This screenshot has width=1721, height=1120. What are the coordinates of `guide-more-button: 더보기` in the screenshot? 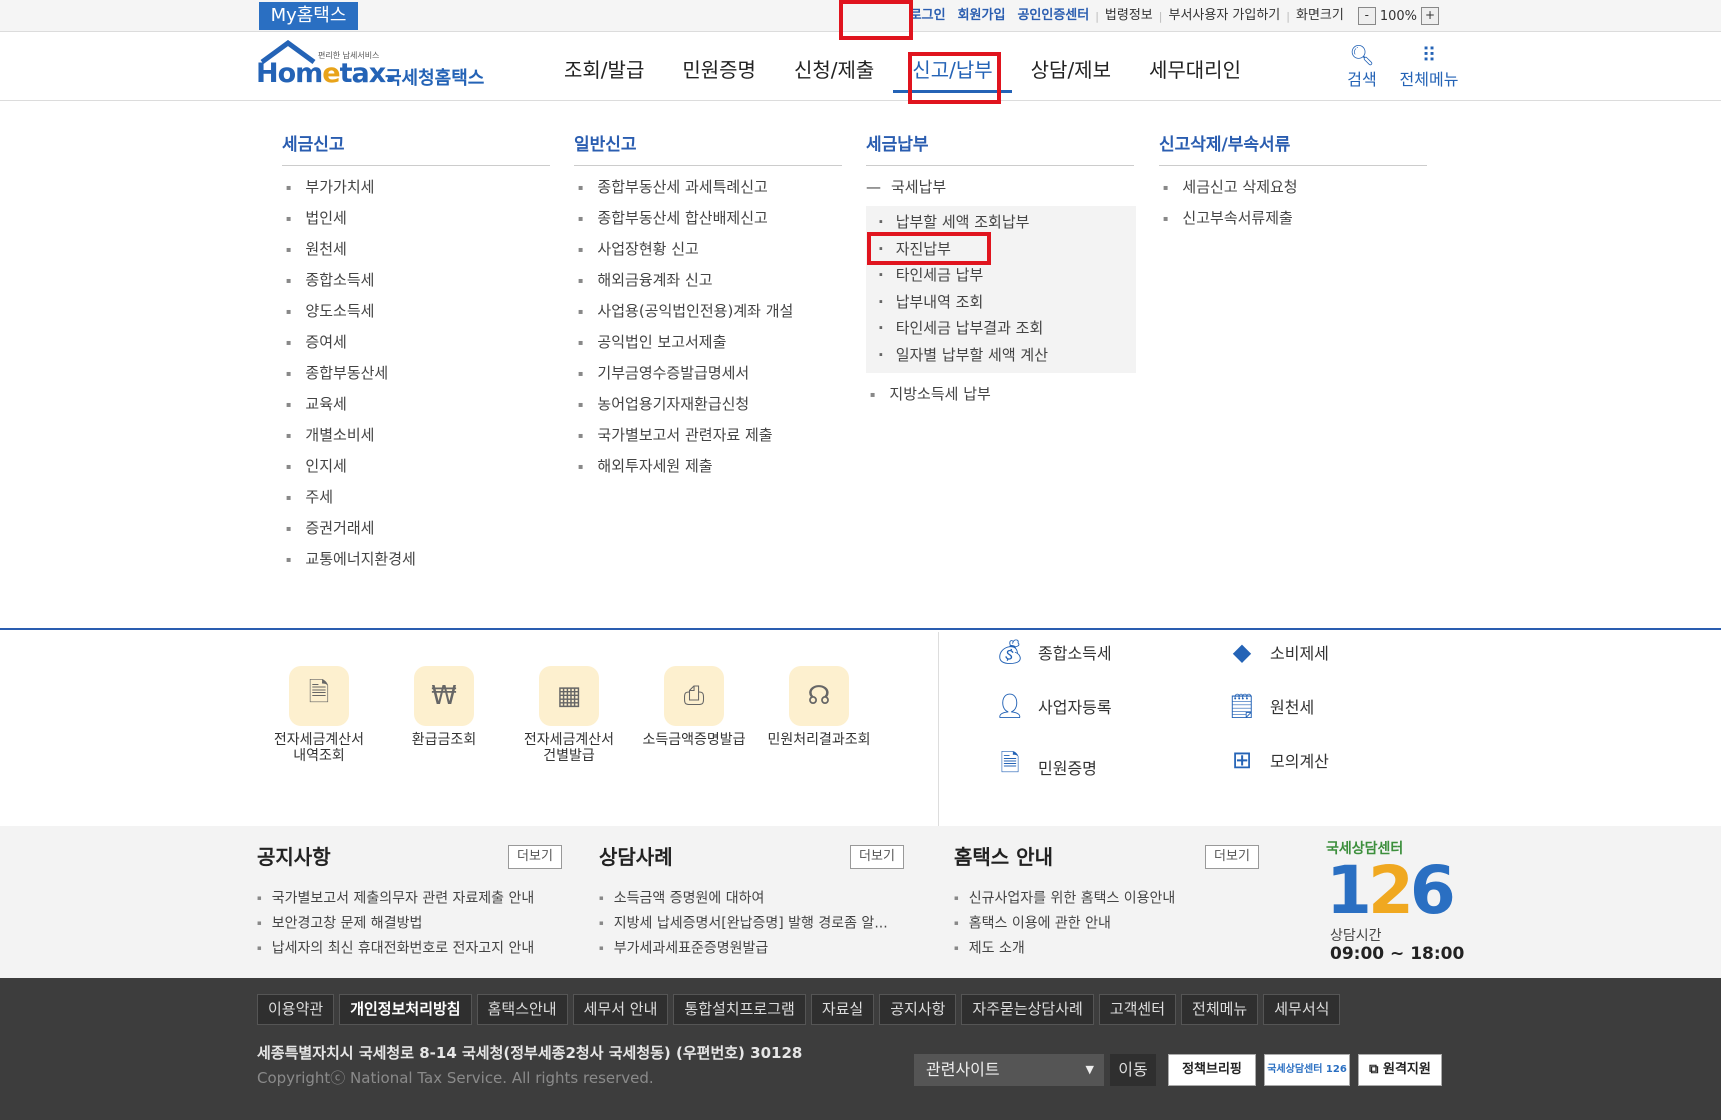 It's located at (1232, 857).